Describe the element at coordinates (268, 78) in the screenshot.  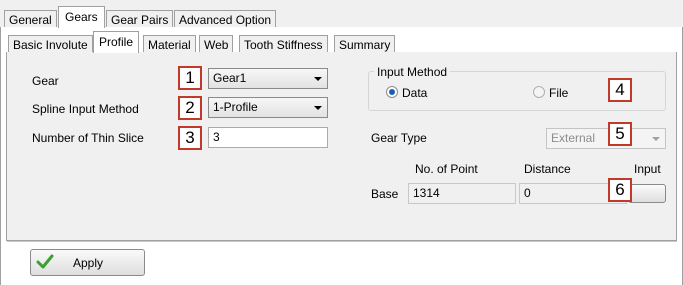
I see `gear-select: Gear1` at that location.